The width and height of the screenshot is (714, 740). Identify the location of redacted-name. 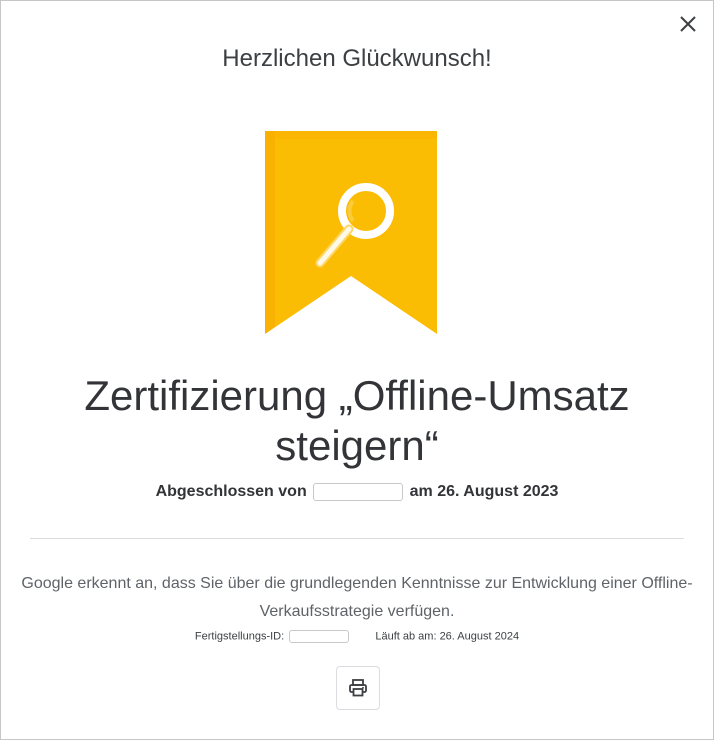
(358, 492).